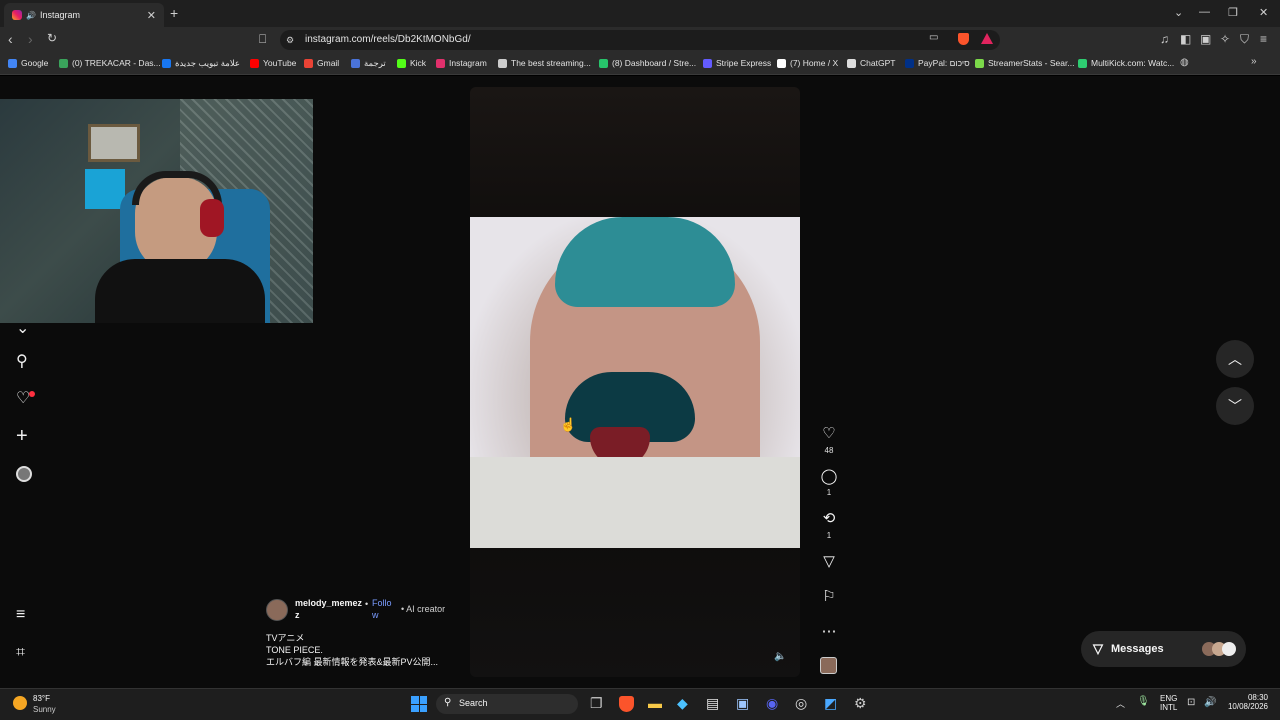 This screenshot has width=1280, height=720. What do you see at coordinates (829, 631) in the screenshot?
I see `more-options-icon: ⋯` at bounding box center [829, 631].